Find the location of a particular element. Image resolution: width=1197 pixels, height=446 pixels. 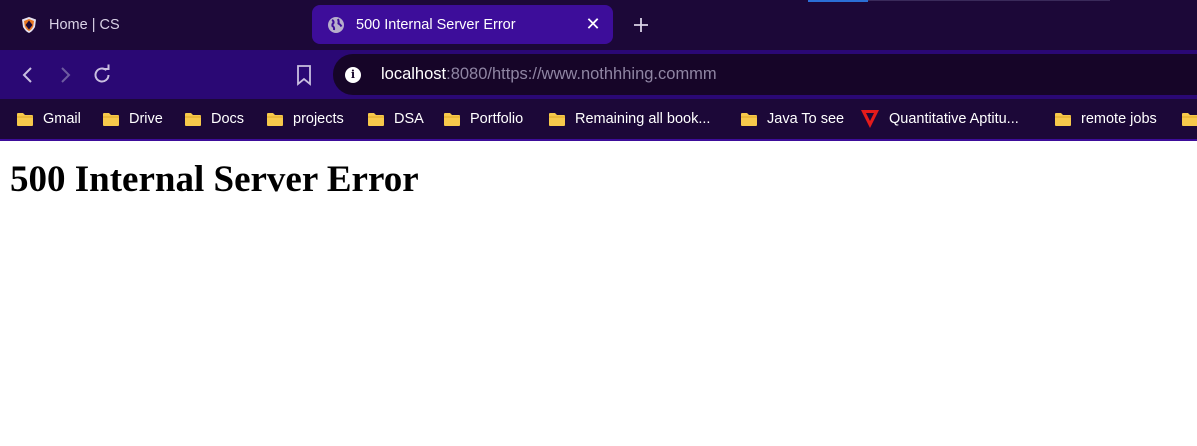

url-host: localhost is located at coordinates (414, 74).